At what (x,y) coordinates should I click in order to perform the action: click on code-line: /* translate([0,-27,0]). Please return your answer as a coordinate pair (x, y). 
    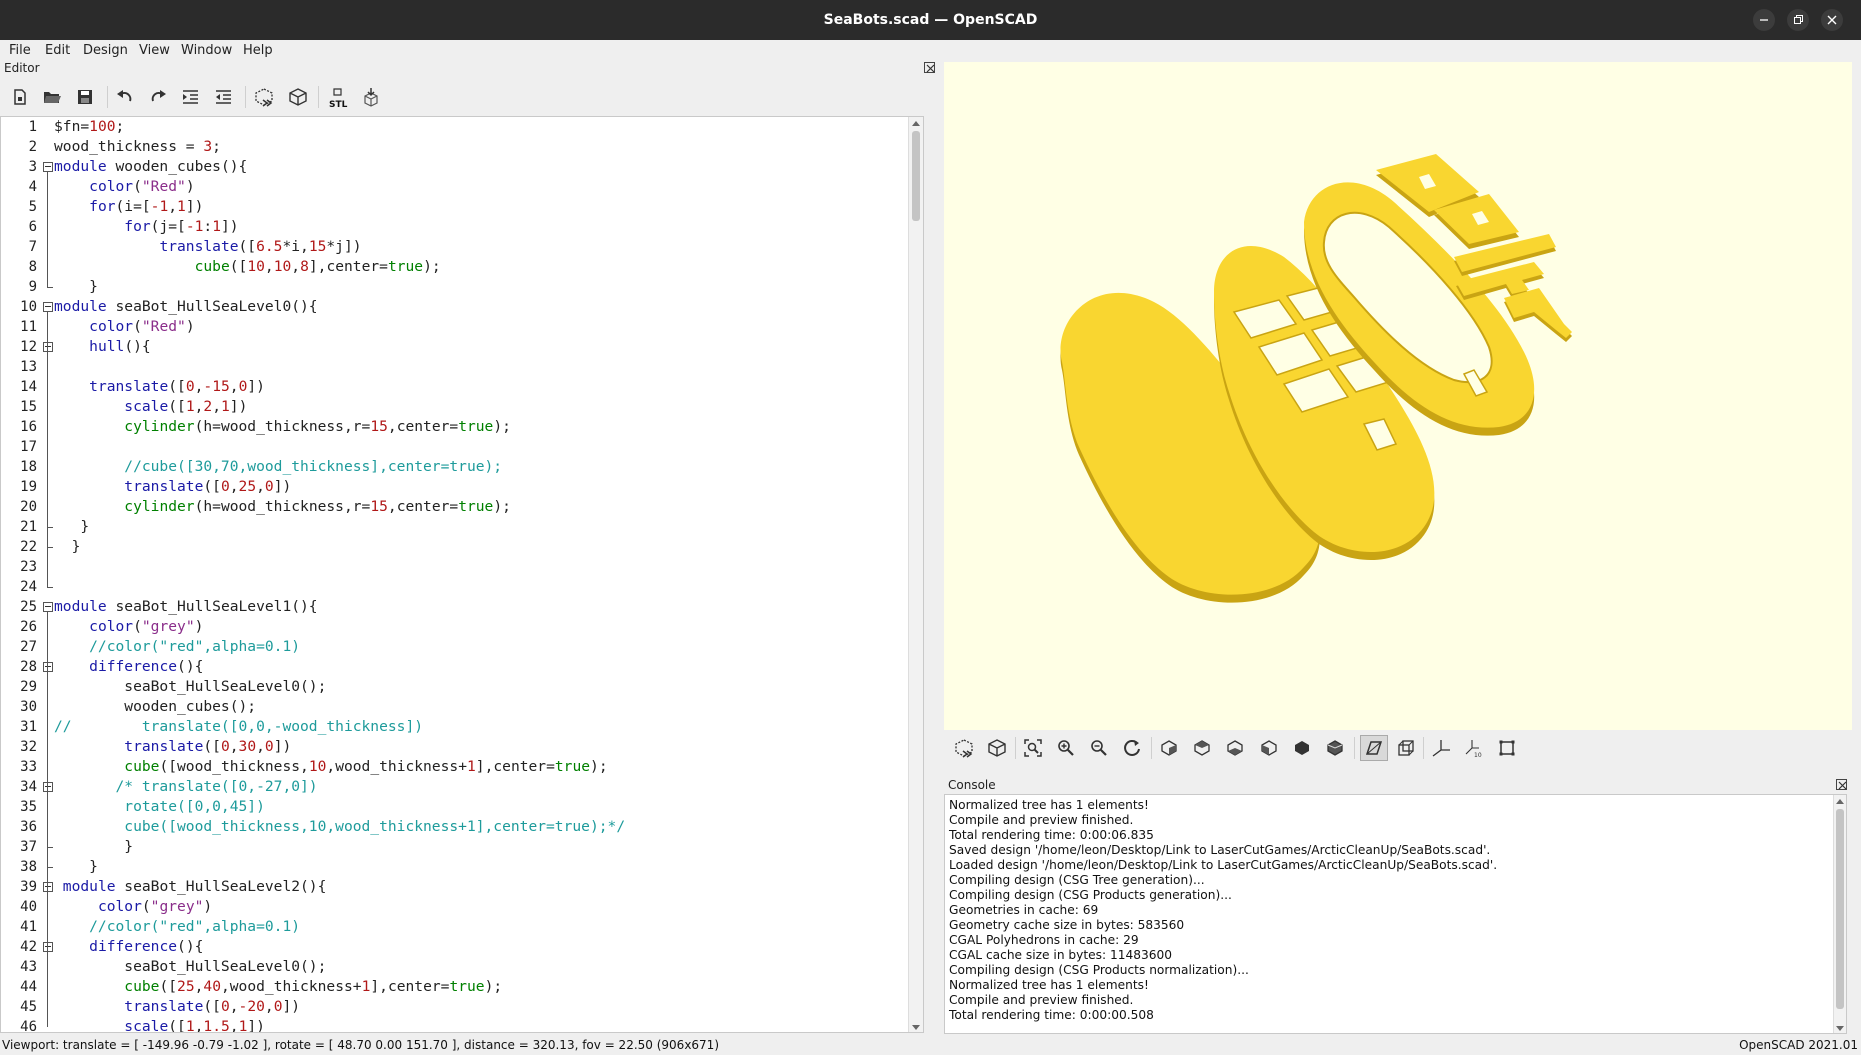
    Looking at the image, I should click on (186, 786).